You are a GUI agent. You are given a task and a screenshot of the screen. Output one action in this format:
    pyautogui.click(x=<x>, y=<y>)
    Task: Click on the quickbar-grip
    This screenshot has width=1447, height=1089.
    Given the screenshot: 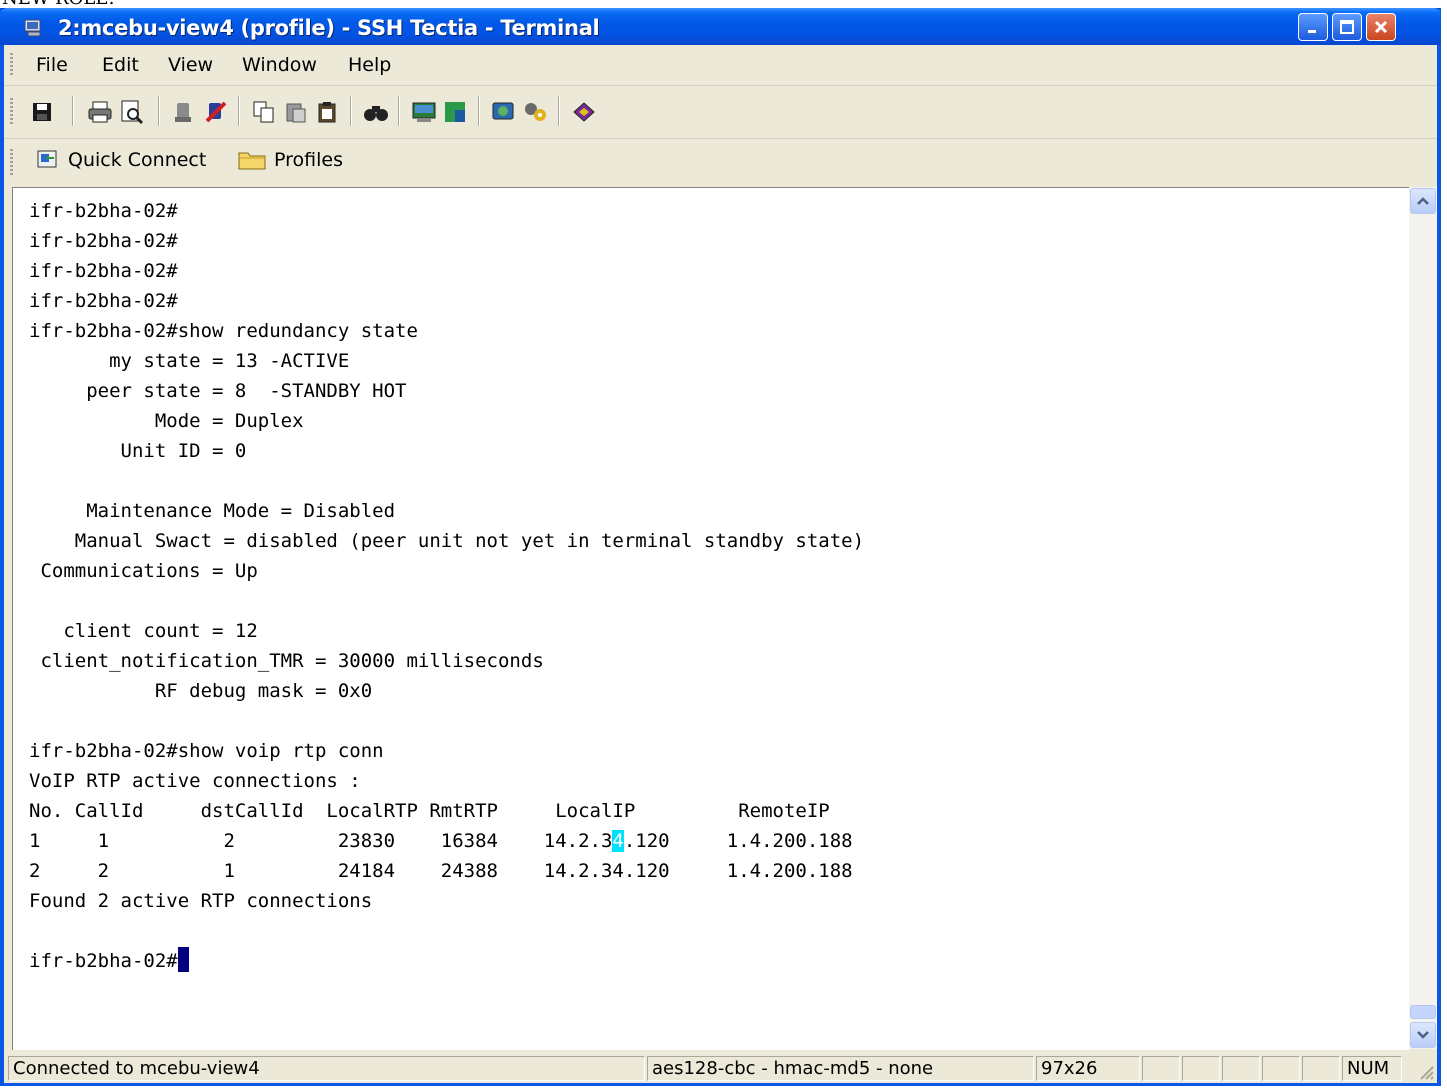 What is the action you would take?
    pyautogui.click(x=11, y=163)
    